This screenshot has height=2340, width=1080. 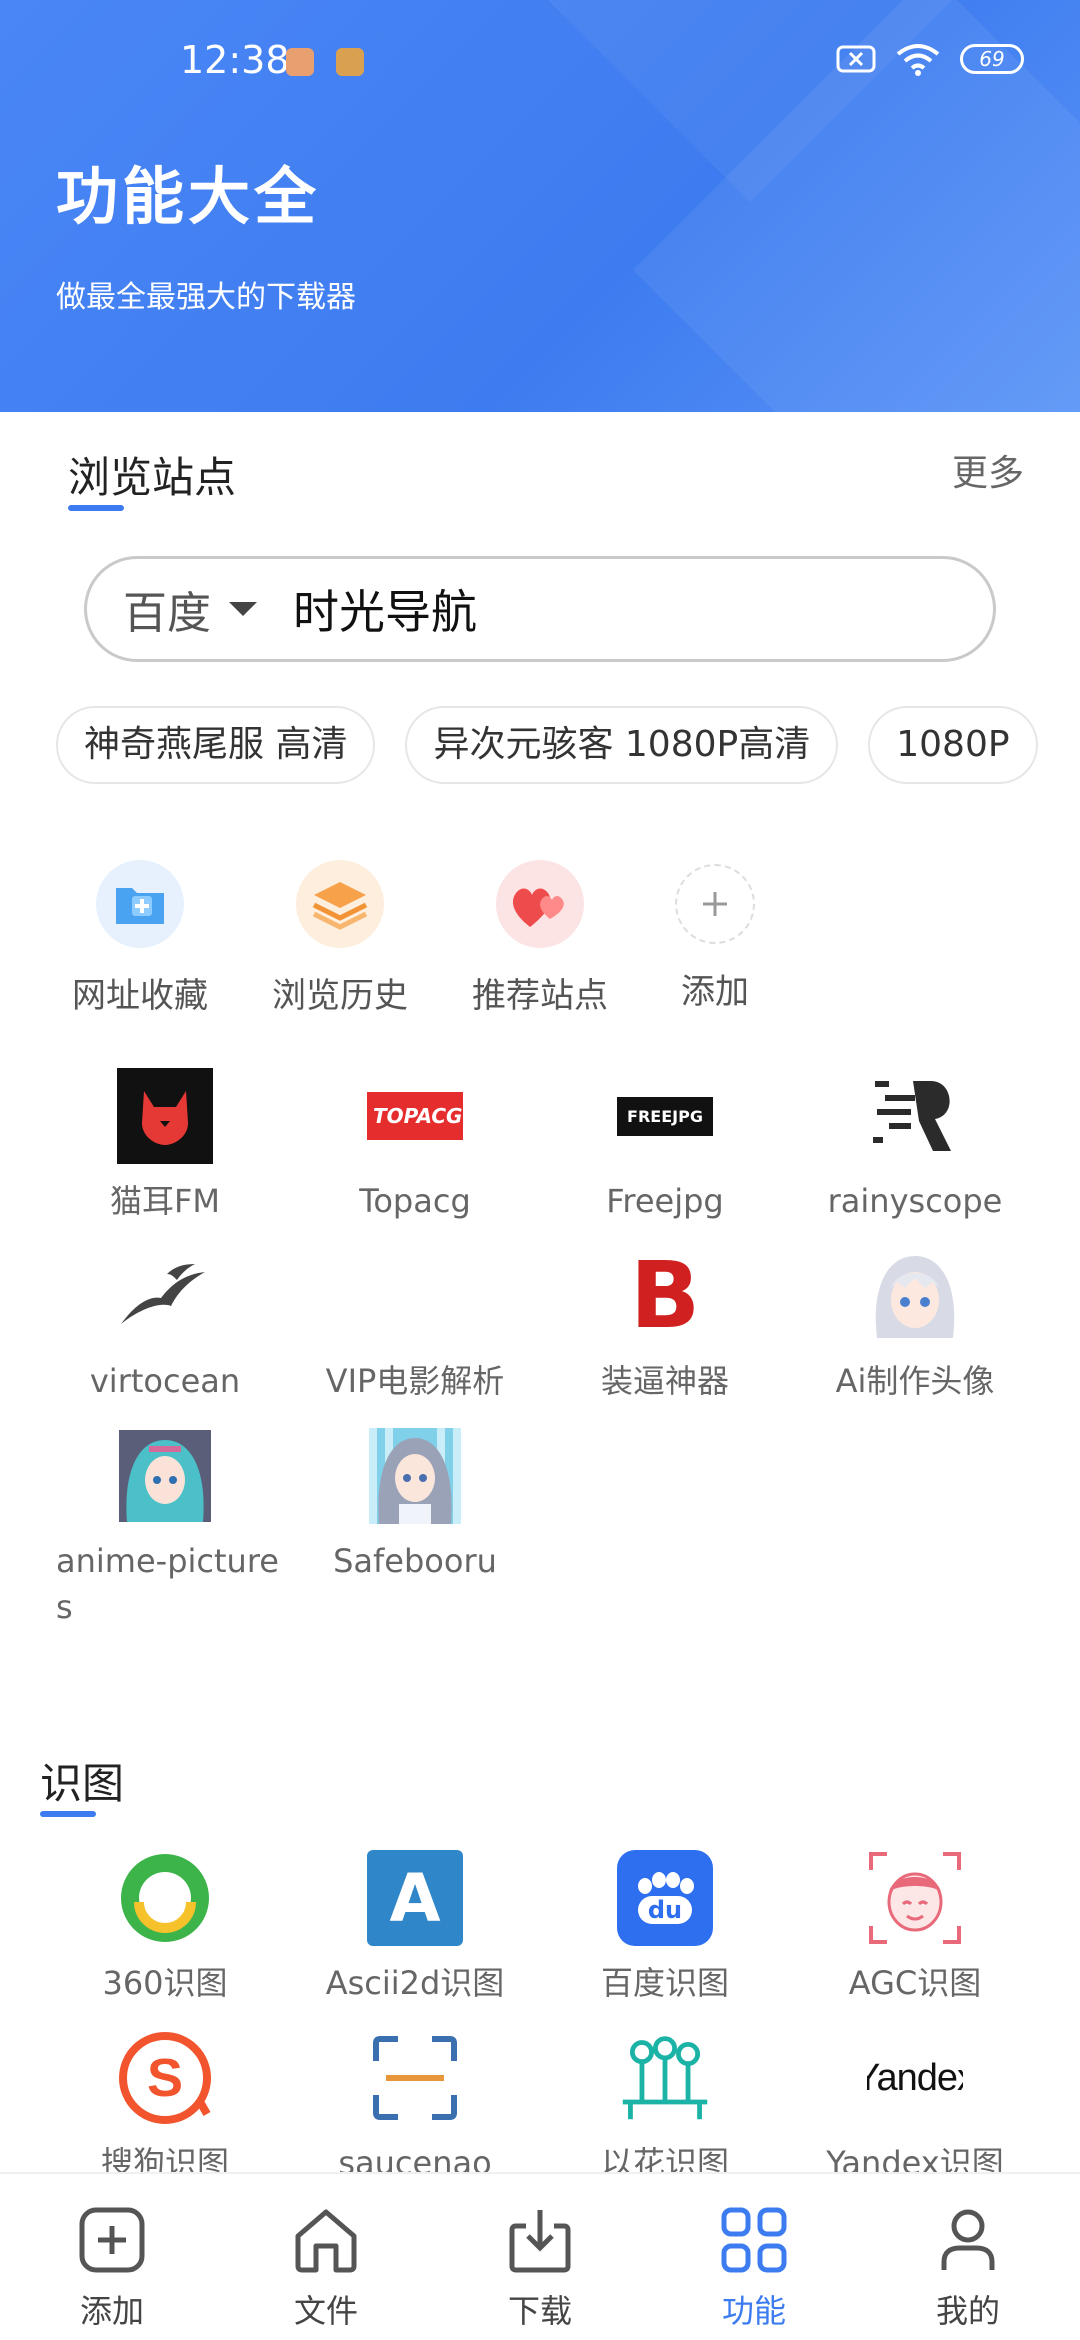 I want to click on site-virtocean: virtocean, so click(x=165, y=1326).